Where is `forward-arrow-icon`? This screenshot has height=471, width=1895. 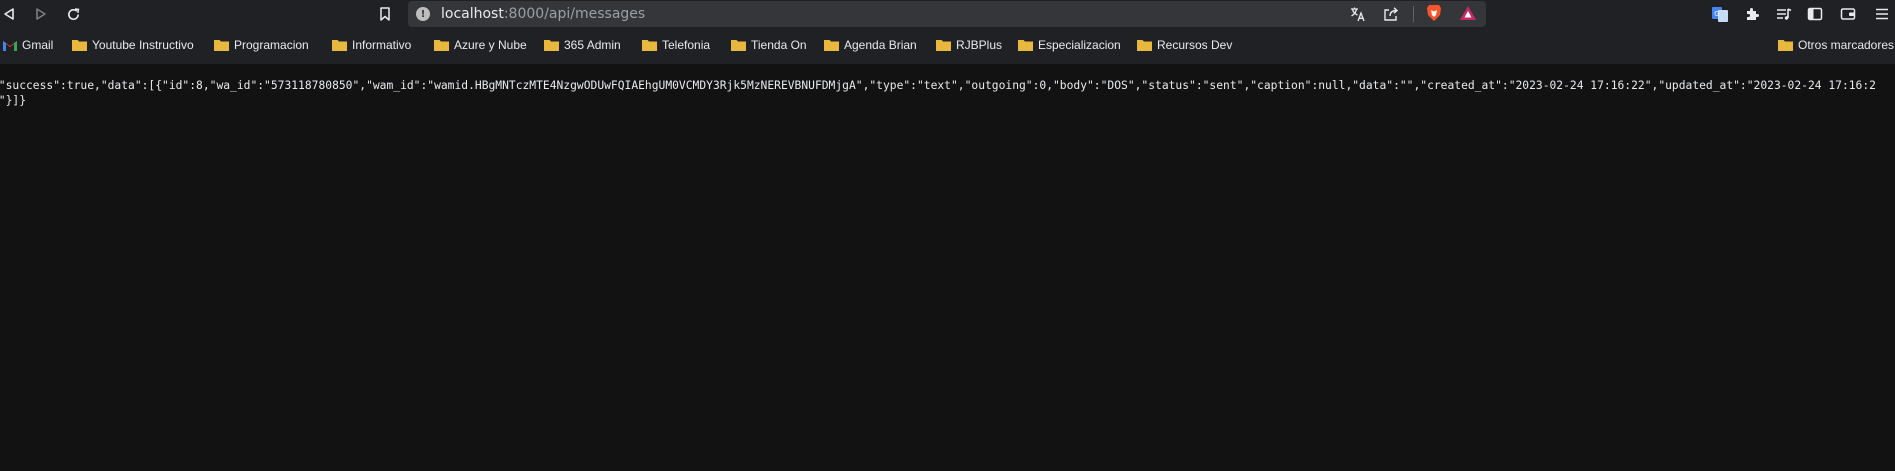 forward-arrow-icon is located at coordinates (41, 14).